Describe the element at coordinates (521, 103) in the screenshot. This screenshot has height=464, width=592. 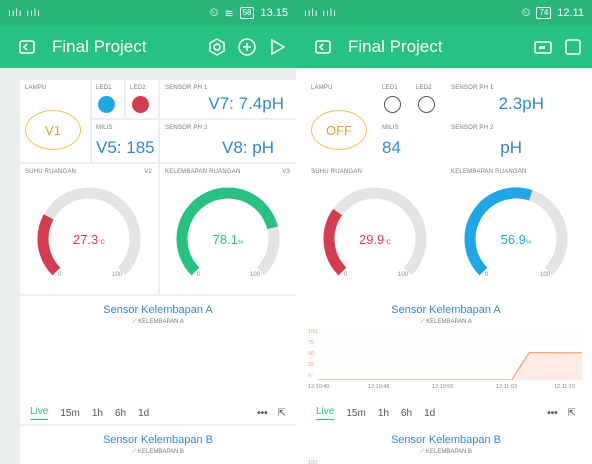
I see `ph1-value: 2.3pH` at that location.